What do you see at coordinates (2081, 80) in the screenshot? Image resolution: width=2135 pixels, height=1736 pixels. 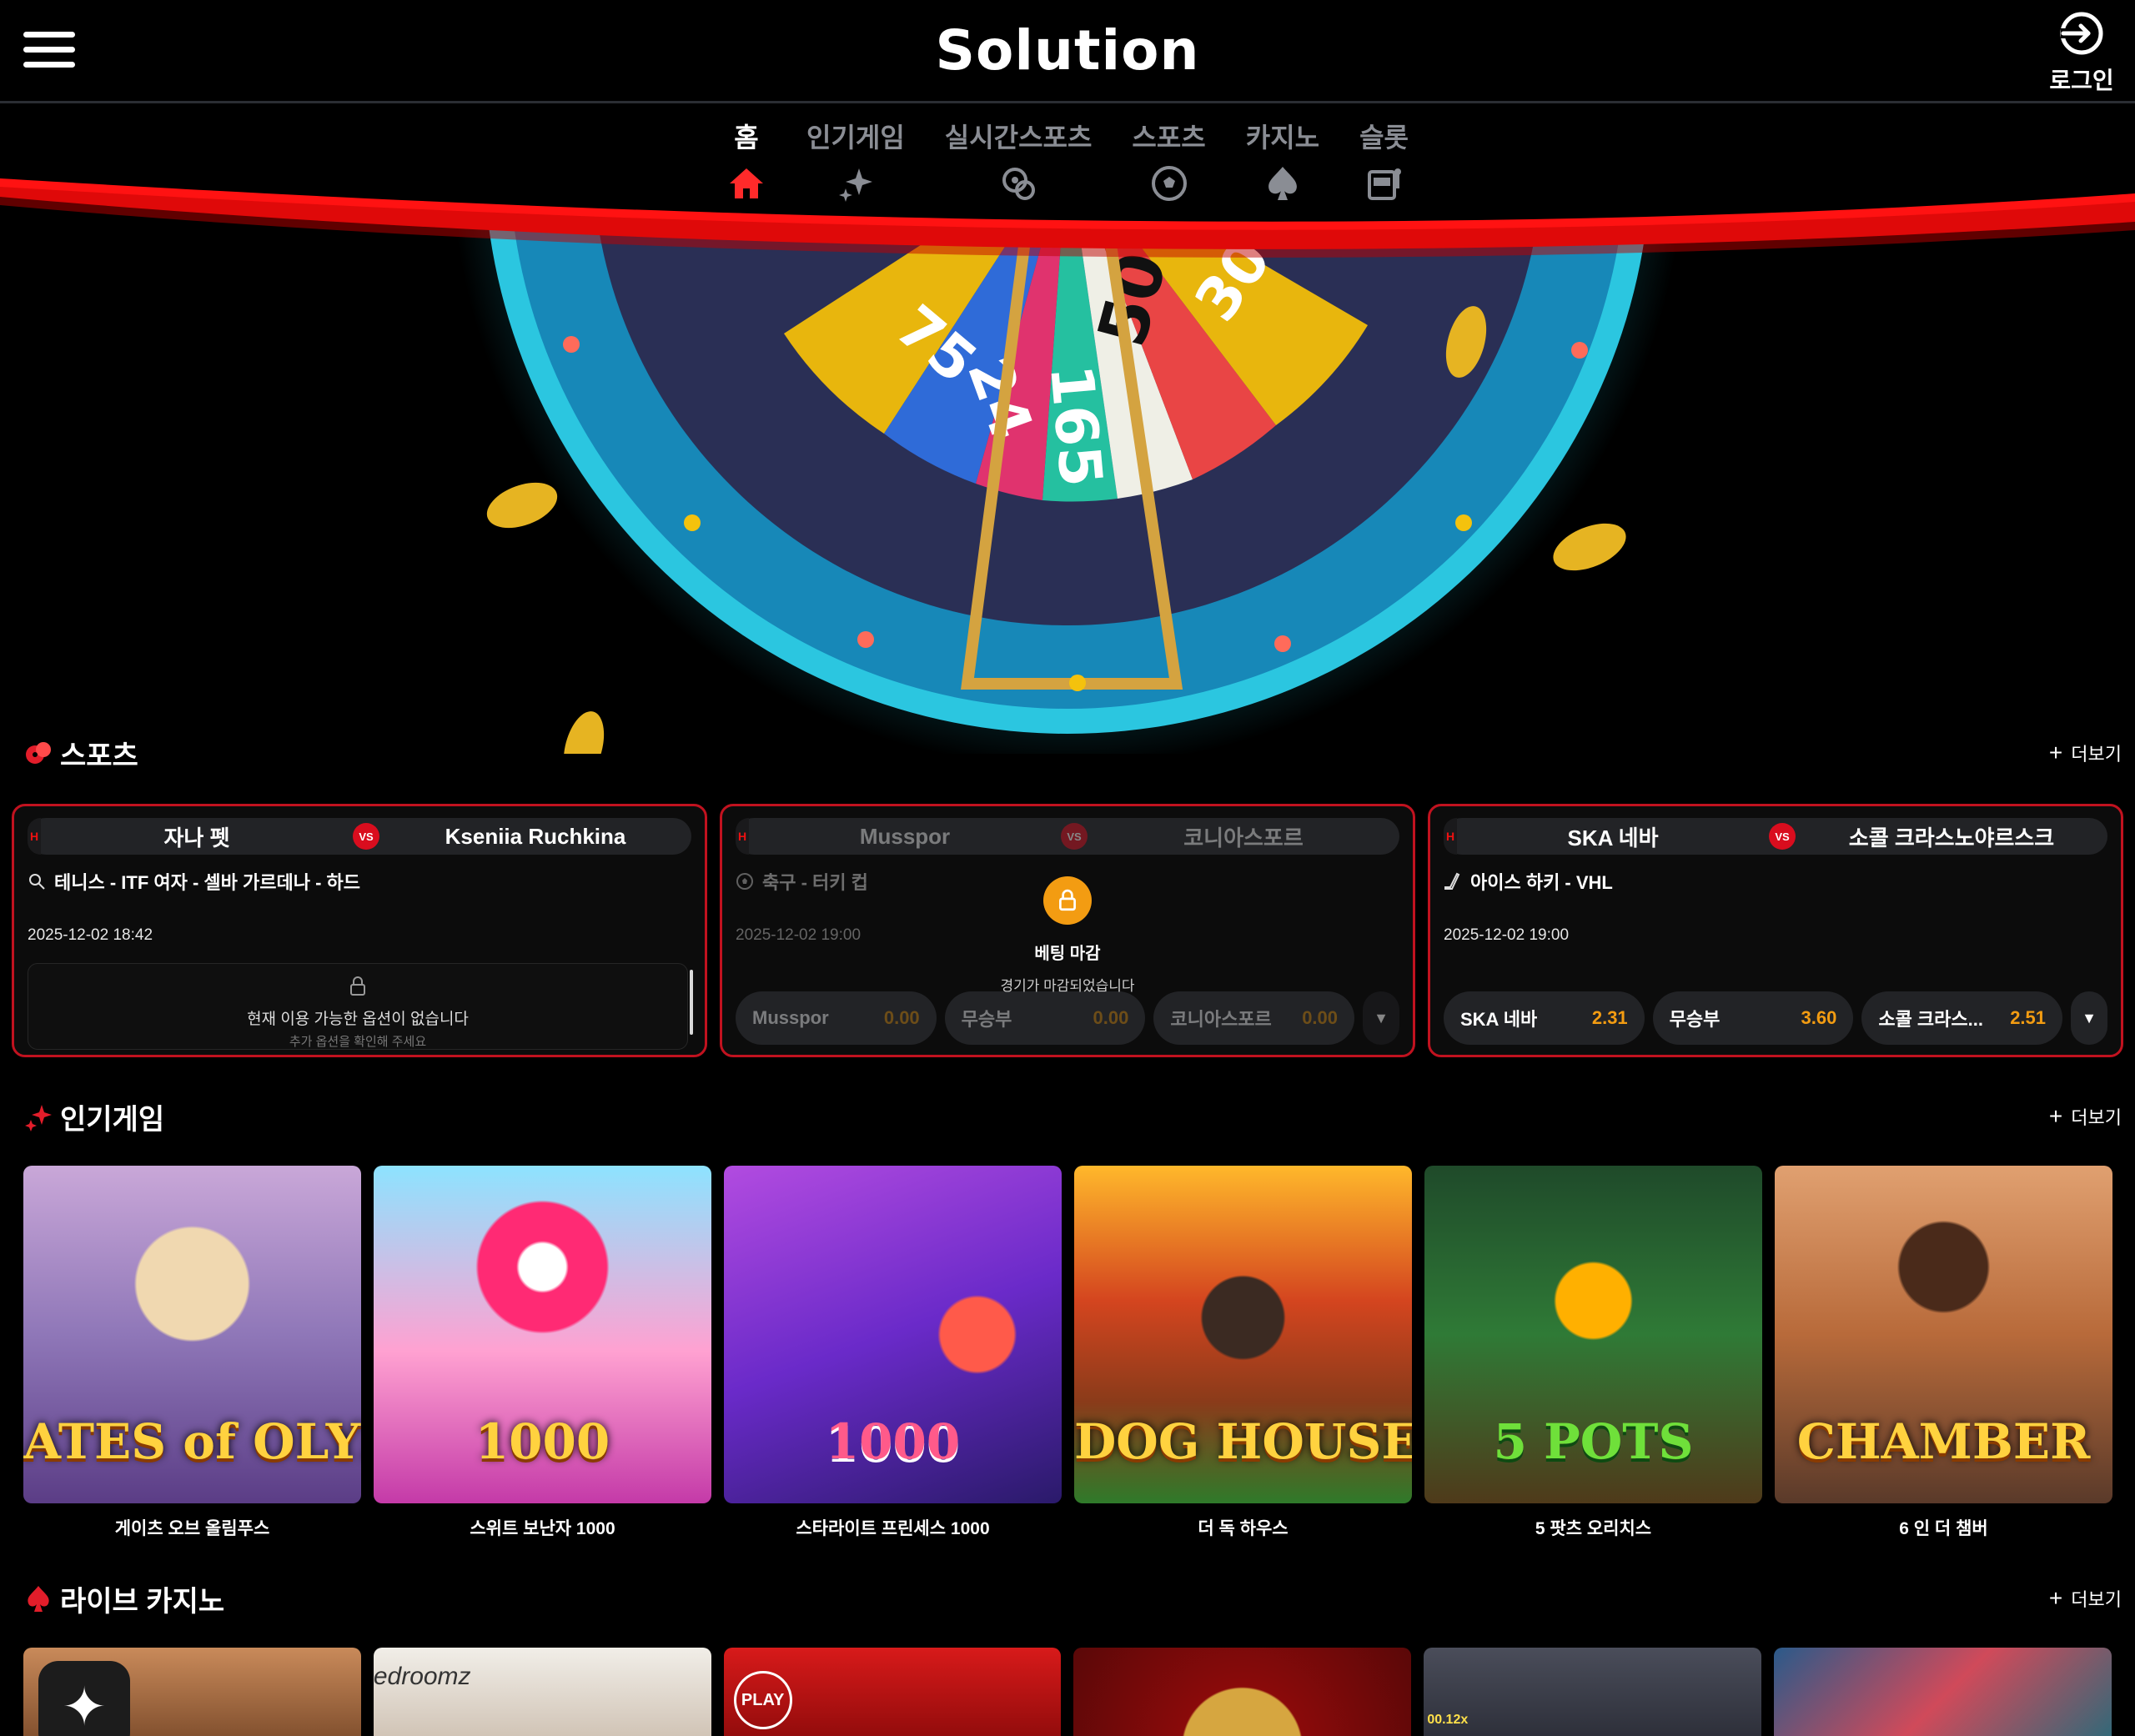 I see `login-label: 로그인` at bounding box center [2081, 80].